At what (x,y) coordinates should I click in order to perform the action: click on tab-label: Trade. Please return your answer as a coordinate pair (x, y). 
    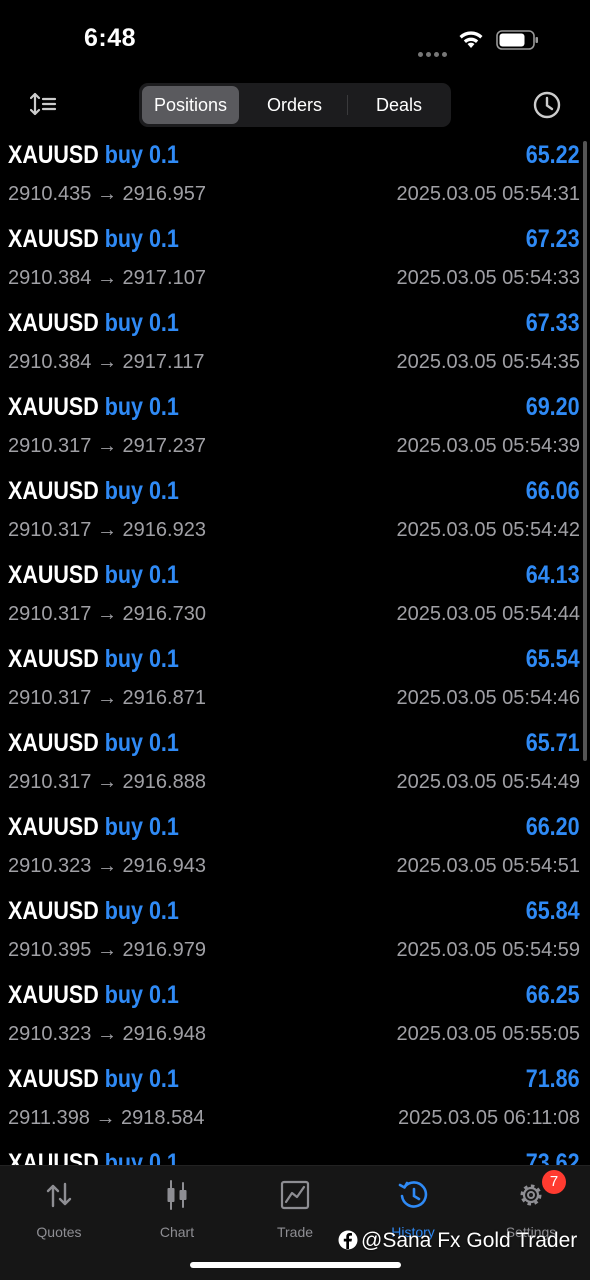
    Looking at the image, I should click on (295, 1232).